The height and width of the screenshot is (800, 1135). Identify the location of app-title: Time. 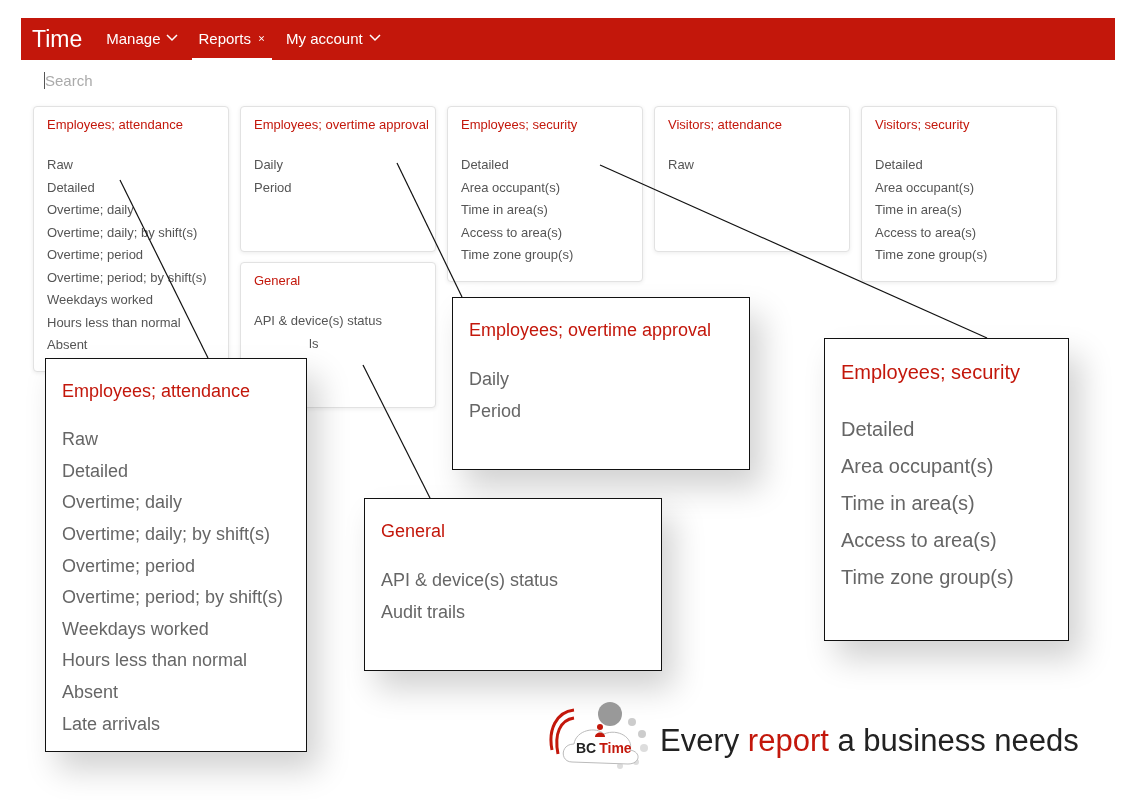
(57, 39).